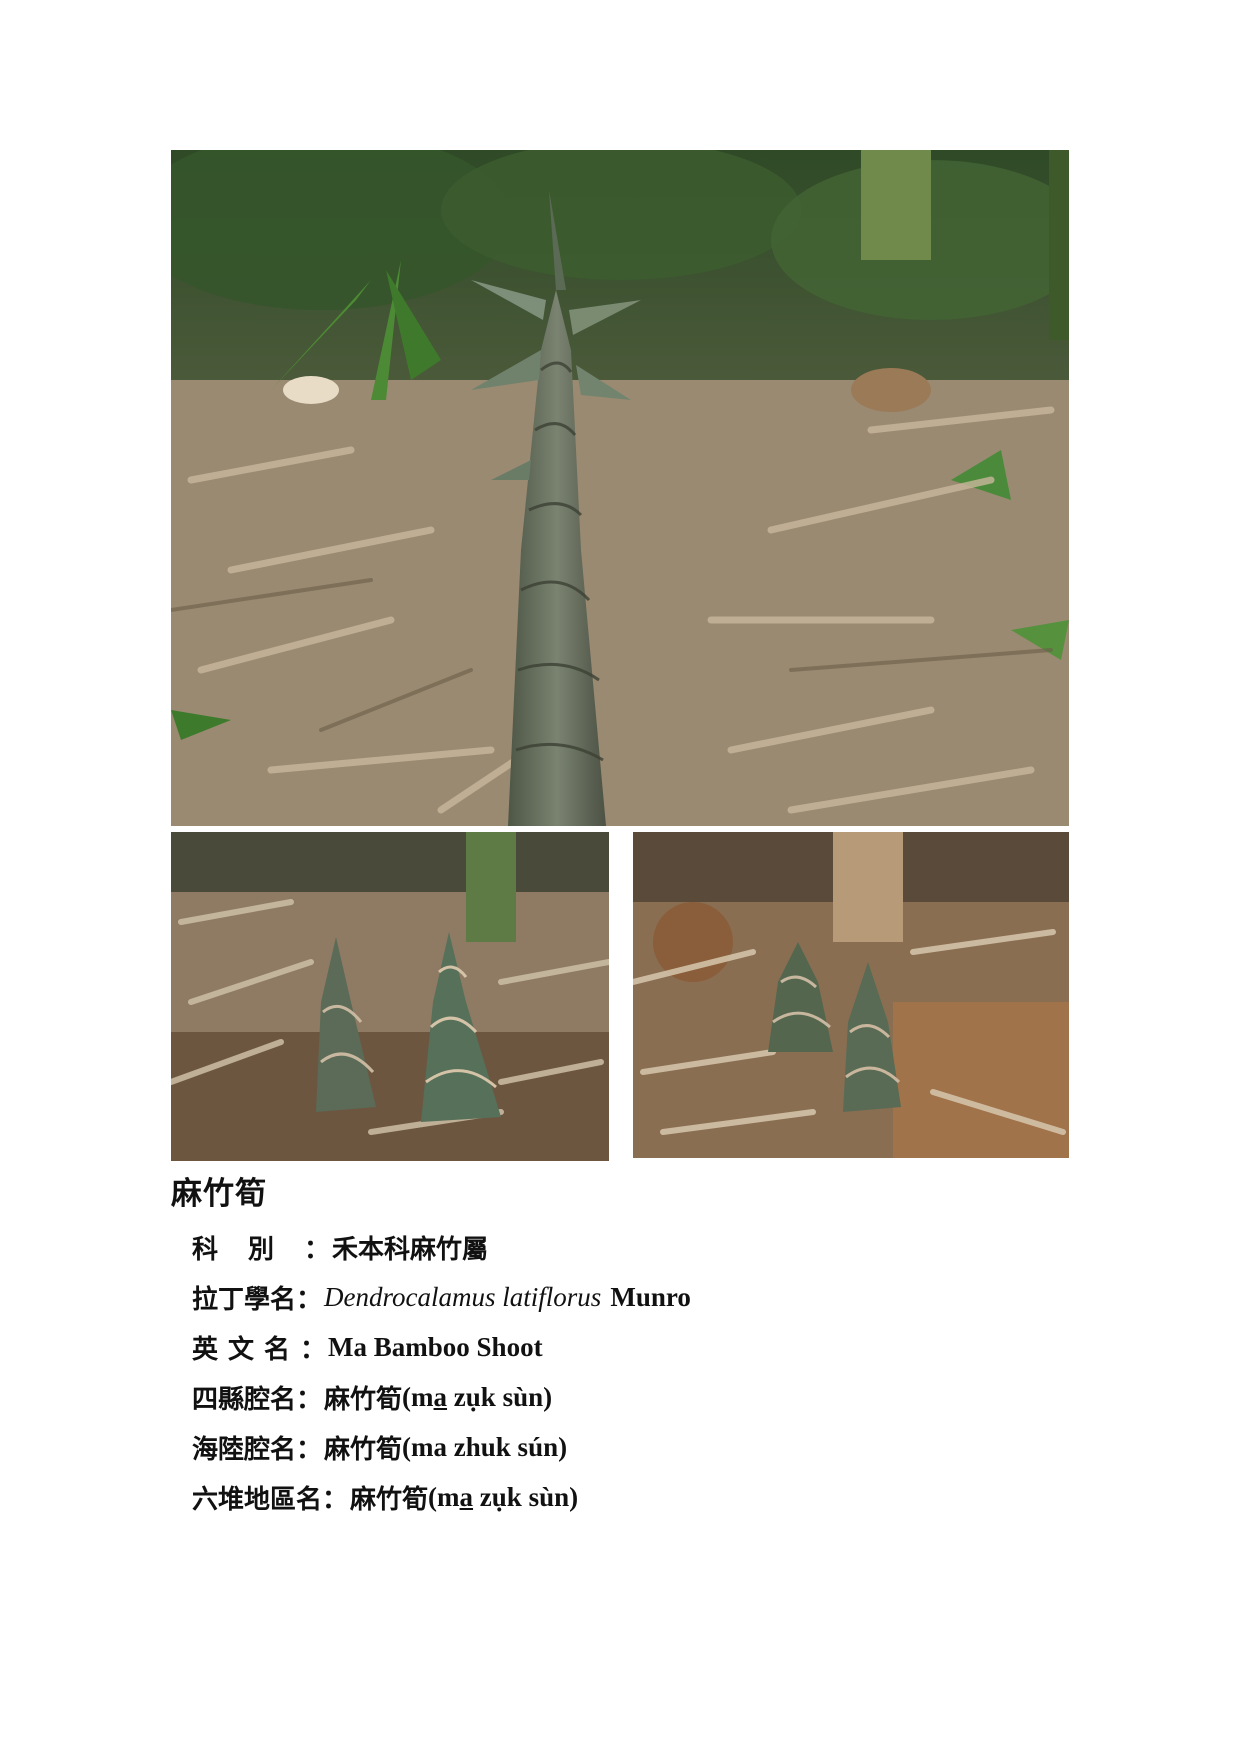 This screenshot has width=1241, height=1755. Describe the element at coordinates (363, 1399) in the screenshot. I see `sixian-name-hanzi: 麻竹筍` at that location.